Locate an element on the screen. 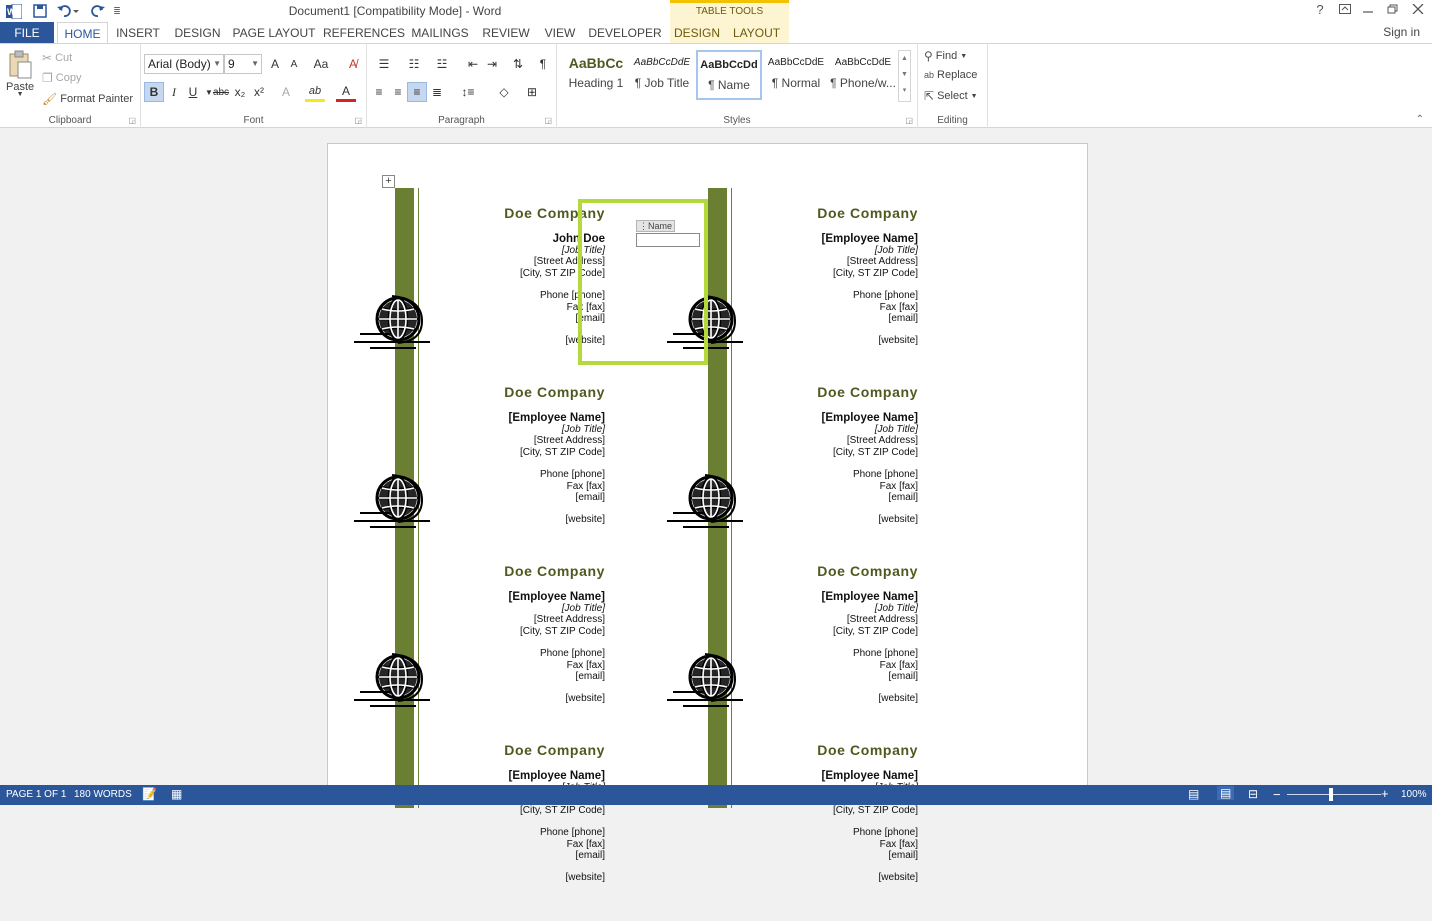  tab-table-layout: LAYOUT is located at coordinates (756, 33).